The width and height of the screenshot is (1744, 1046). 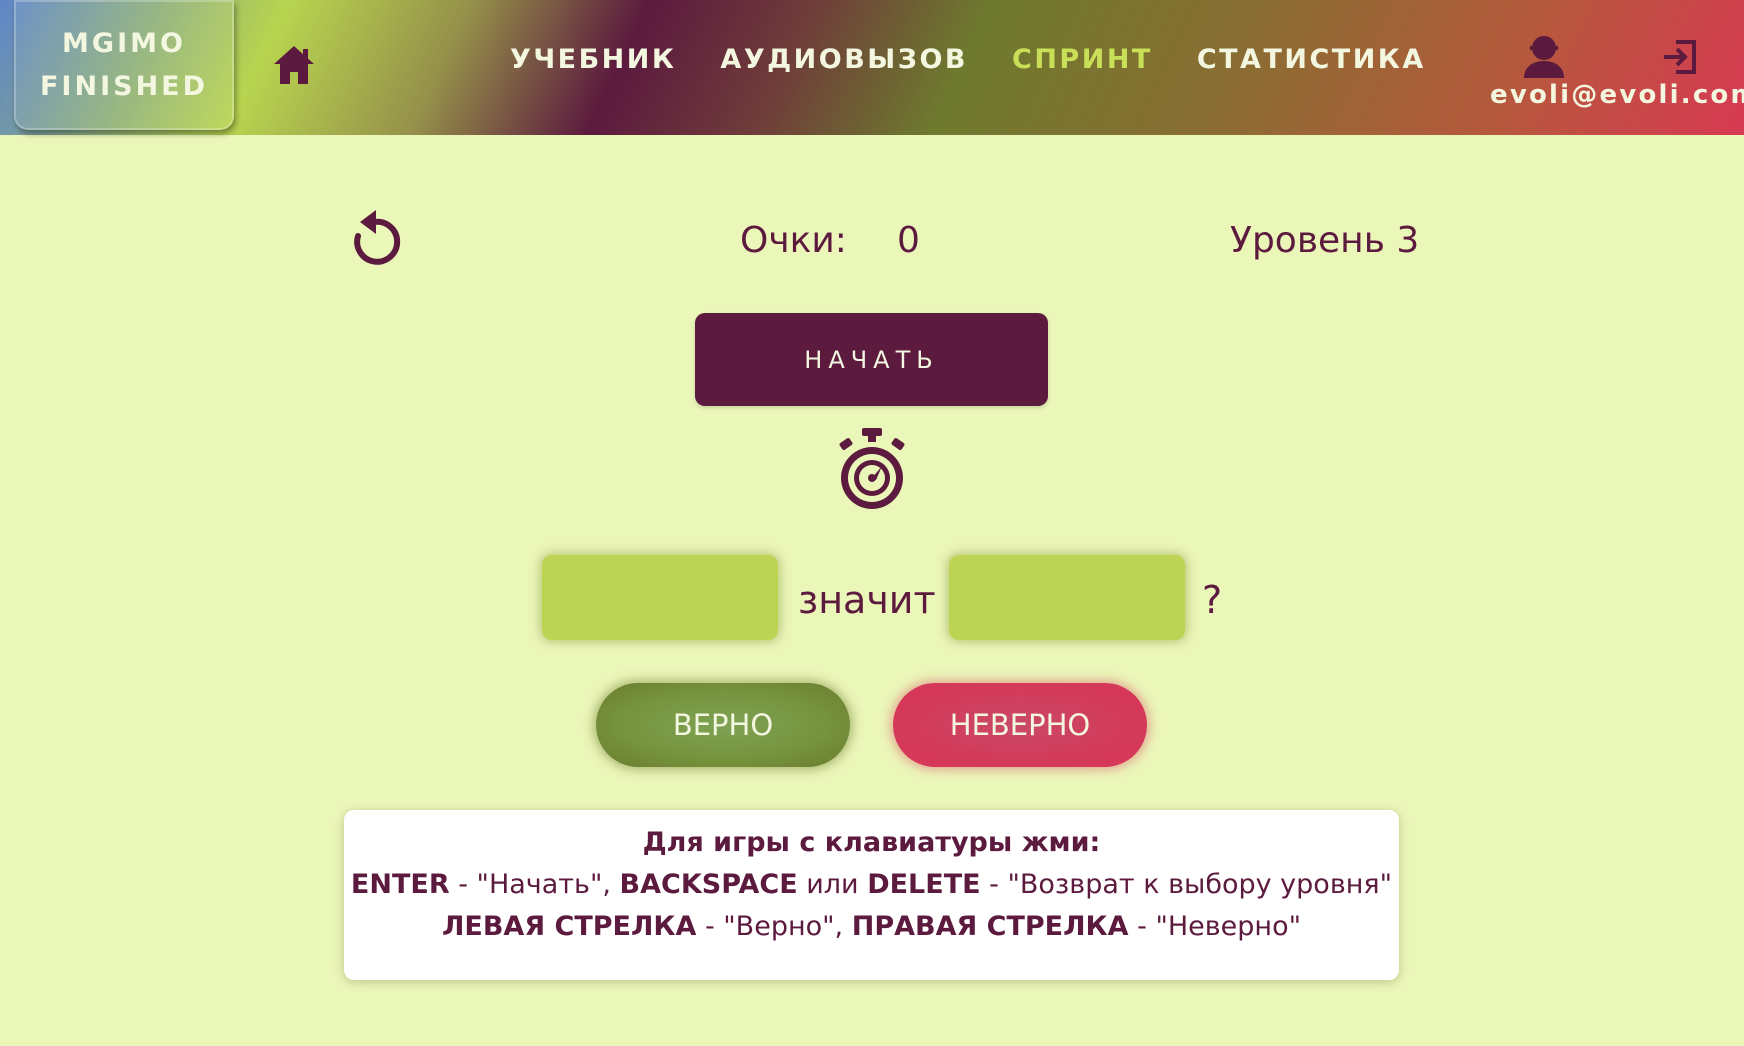 What do you see at coordinates (708, 884) in the screenshot?
I see `key-backspace: BACKSPACE` at bounding box center [708, 884].